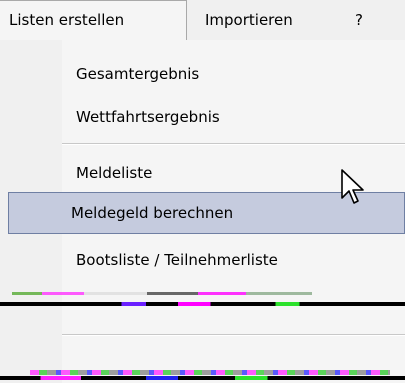 This screenshot has width=405, height=383. What do you see at coordinates (93, 20) in the screenshot?
I see `menu-listen-erstellen: Listen erstellen` at bounding box center [93, 20].